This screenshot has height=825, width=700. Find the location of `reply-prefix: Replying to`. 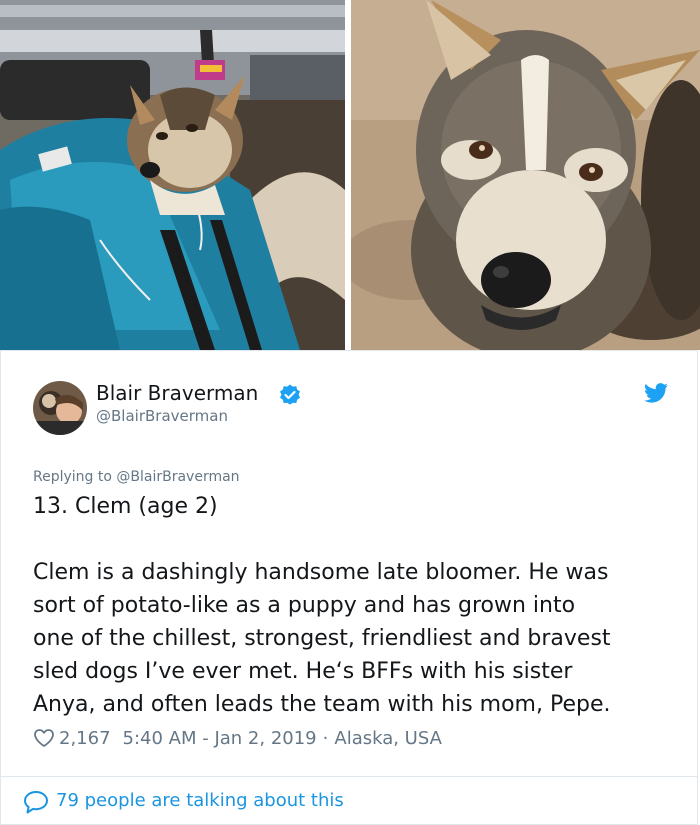

reply-prefix: Replying to is located at coordinates (75, 477).